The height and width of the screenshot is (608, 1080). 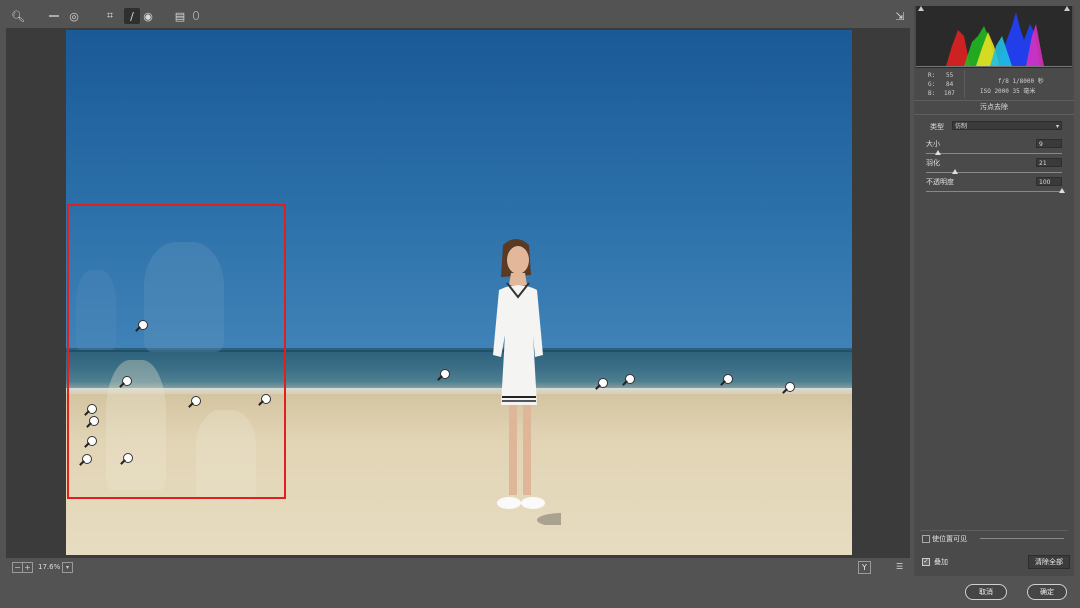 What do you see at coordinates (1062, 190) in the screenshot?
I see `opacity-slider-thumb` at bounding box center [1062, 190].